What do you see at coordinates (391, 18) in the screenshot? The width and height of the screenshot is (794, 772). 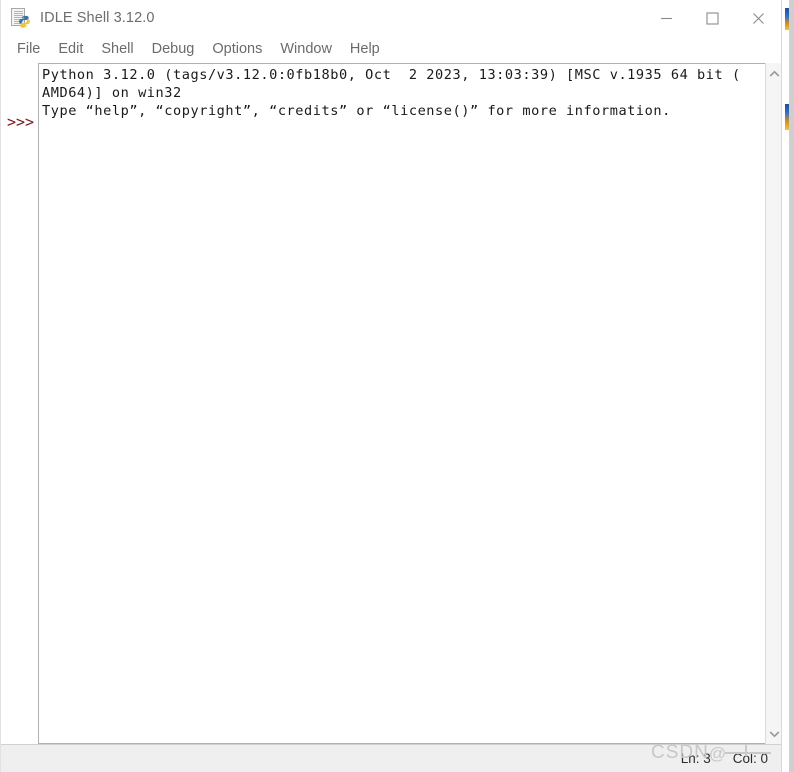 I see `titlebar: IDLE Shell 3.12.0` at bounding box center [391, 18].